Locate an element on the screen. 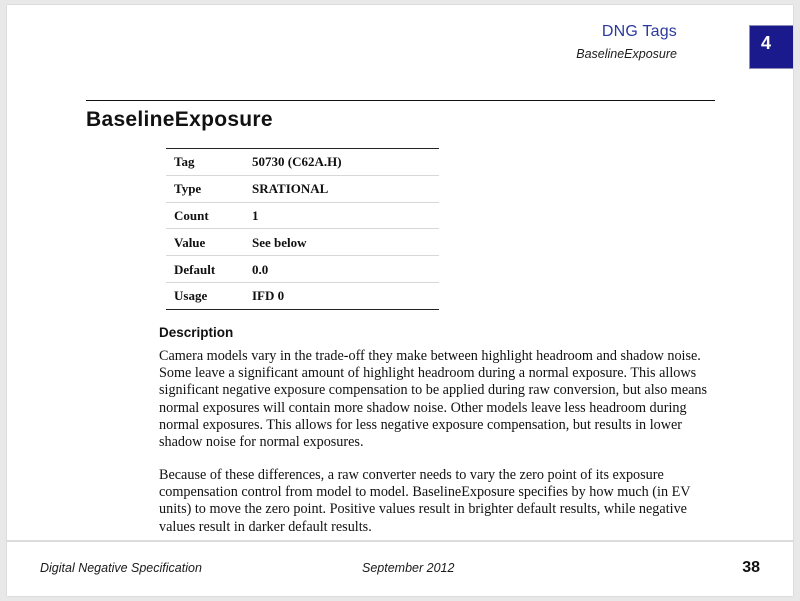 The height and width of the screenshot is (601, 800). table-row: Type SRATIONAL is located at coordinates (302, 189).